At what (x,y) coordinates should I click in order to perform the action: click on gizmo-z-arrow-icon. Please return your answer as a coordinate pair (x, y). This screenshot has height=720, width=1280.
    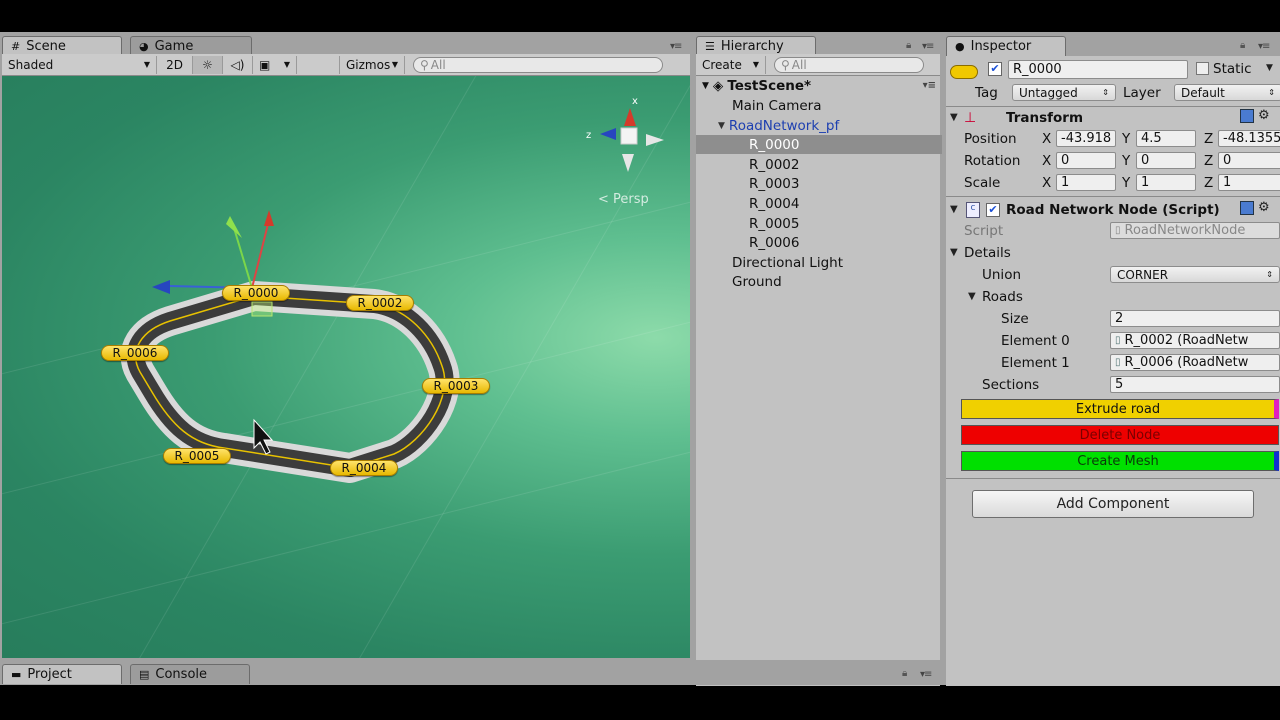
    Looking at the image, I should click on (161, 287).